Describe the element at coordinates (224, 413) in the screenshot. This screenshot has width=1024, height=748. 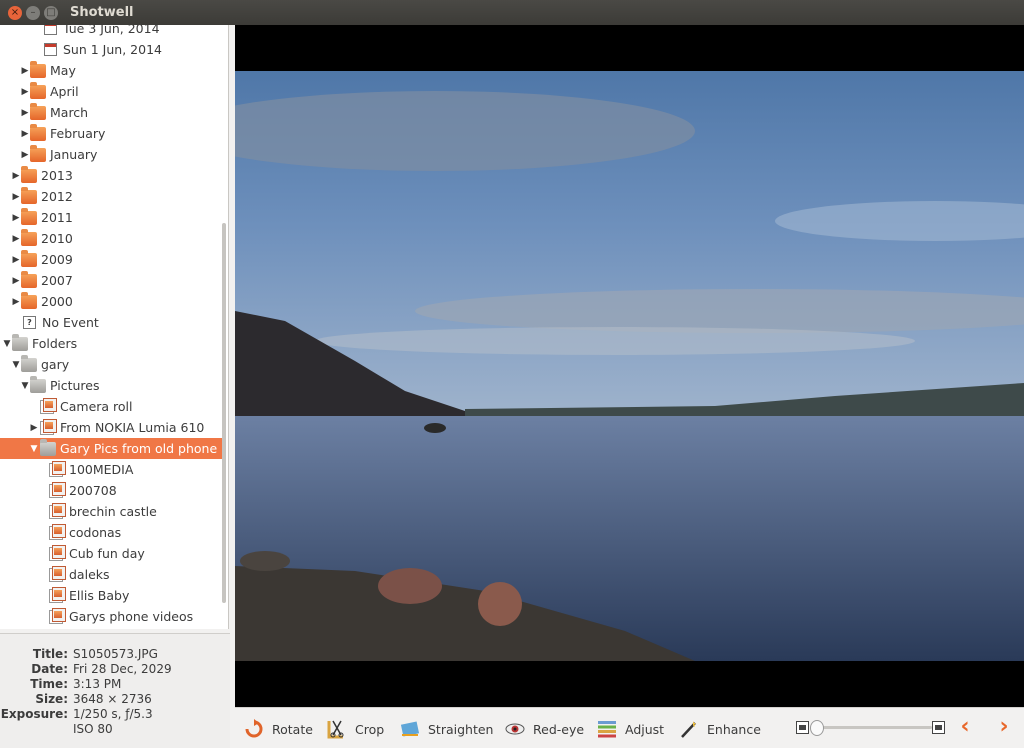
I see `sidebar-scrollbar` at that location.